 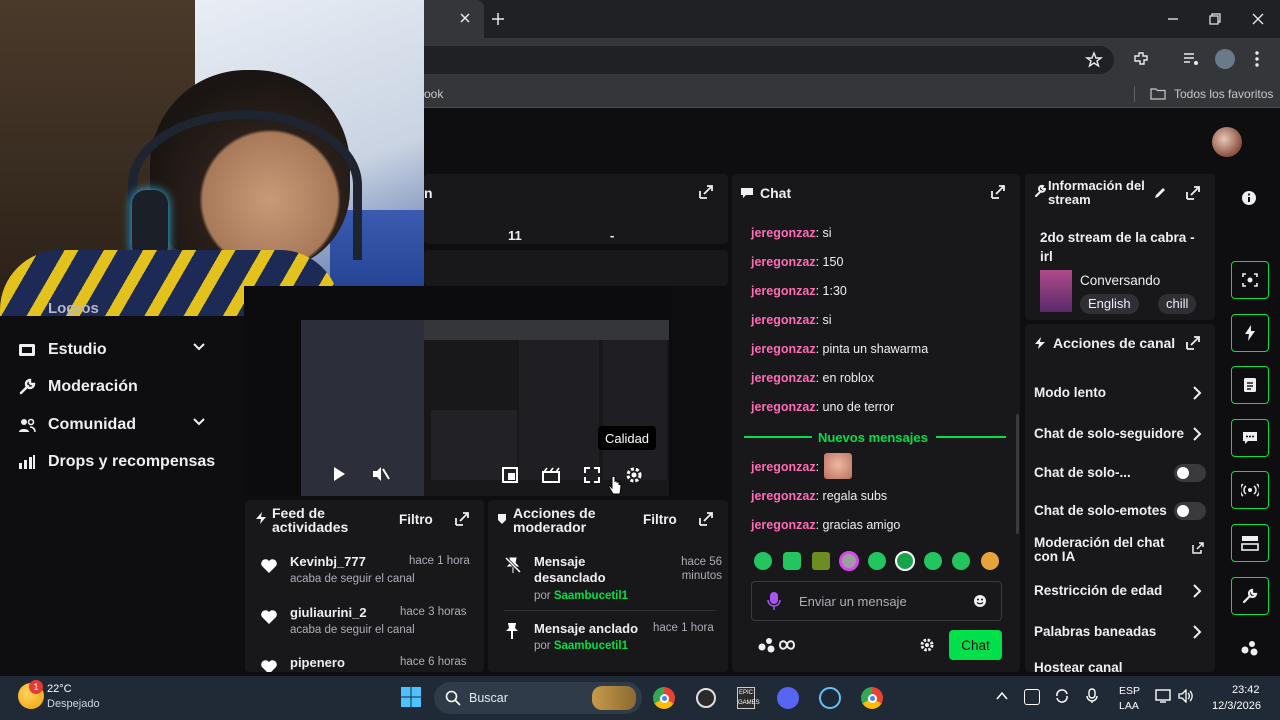 What do you see at coordinates (592, 475) in the screenshot?
I see `fullscreen-icon` at bounding box center [592, 475].